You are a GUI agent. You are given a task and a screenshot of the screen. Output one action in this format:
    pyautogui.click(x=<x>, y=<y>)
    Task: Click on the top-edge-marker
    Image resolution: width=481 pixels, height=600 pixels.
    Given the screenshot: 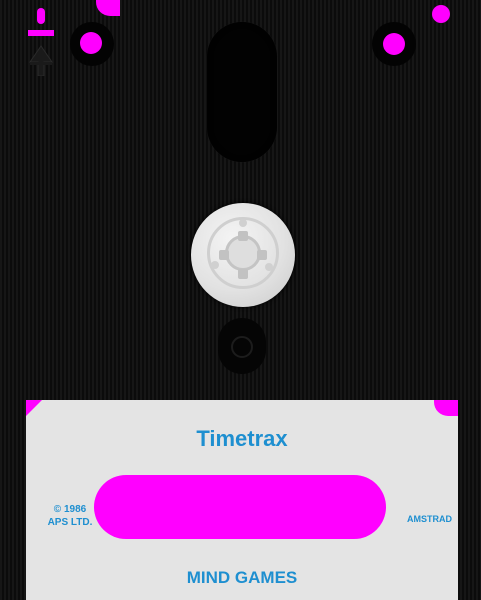 What is the action you would take?
    pyautogui.click(x=108, y=8)
    